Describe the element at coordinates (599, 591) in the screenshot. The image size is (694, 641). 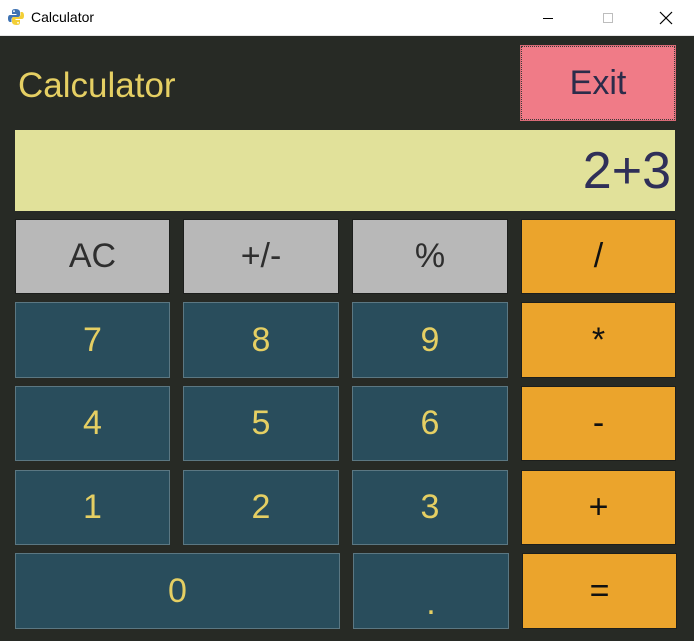
I see `equals-button: =` at that location.